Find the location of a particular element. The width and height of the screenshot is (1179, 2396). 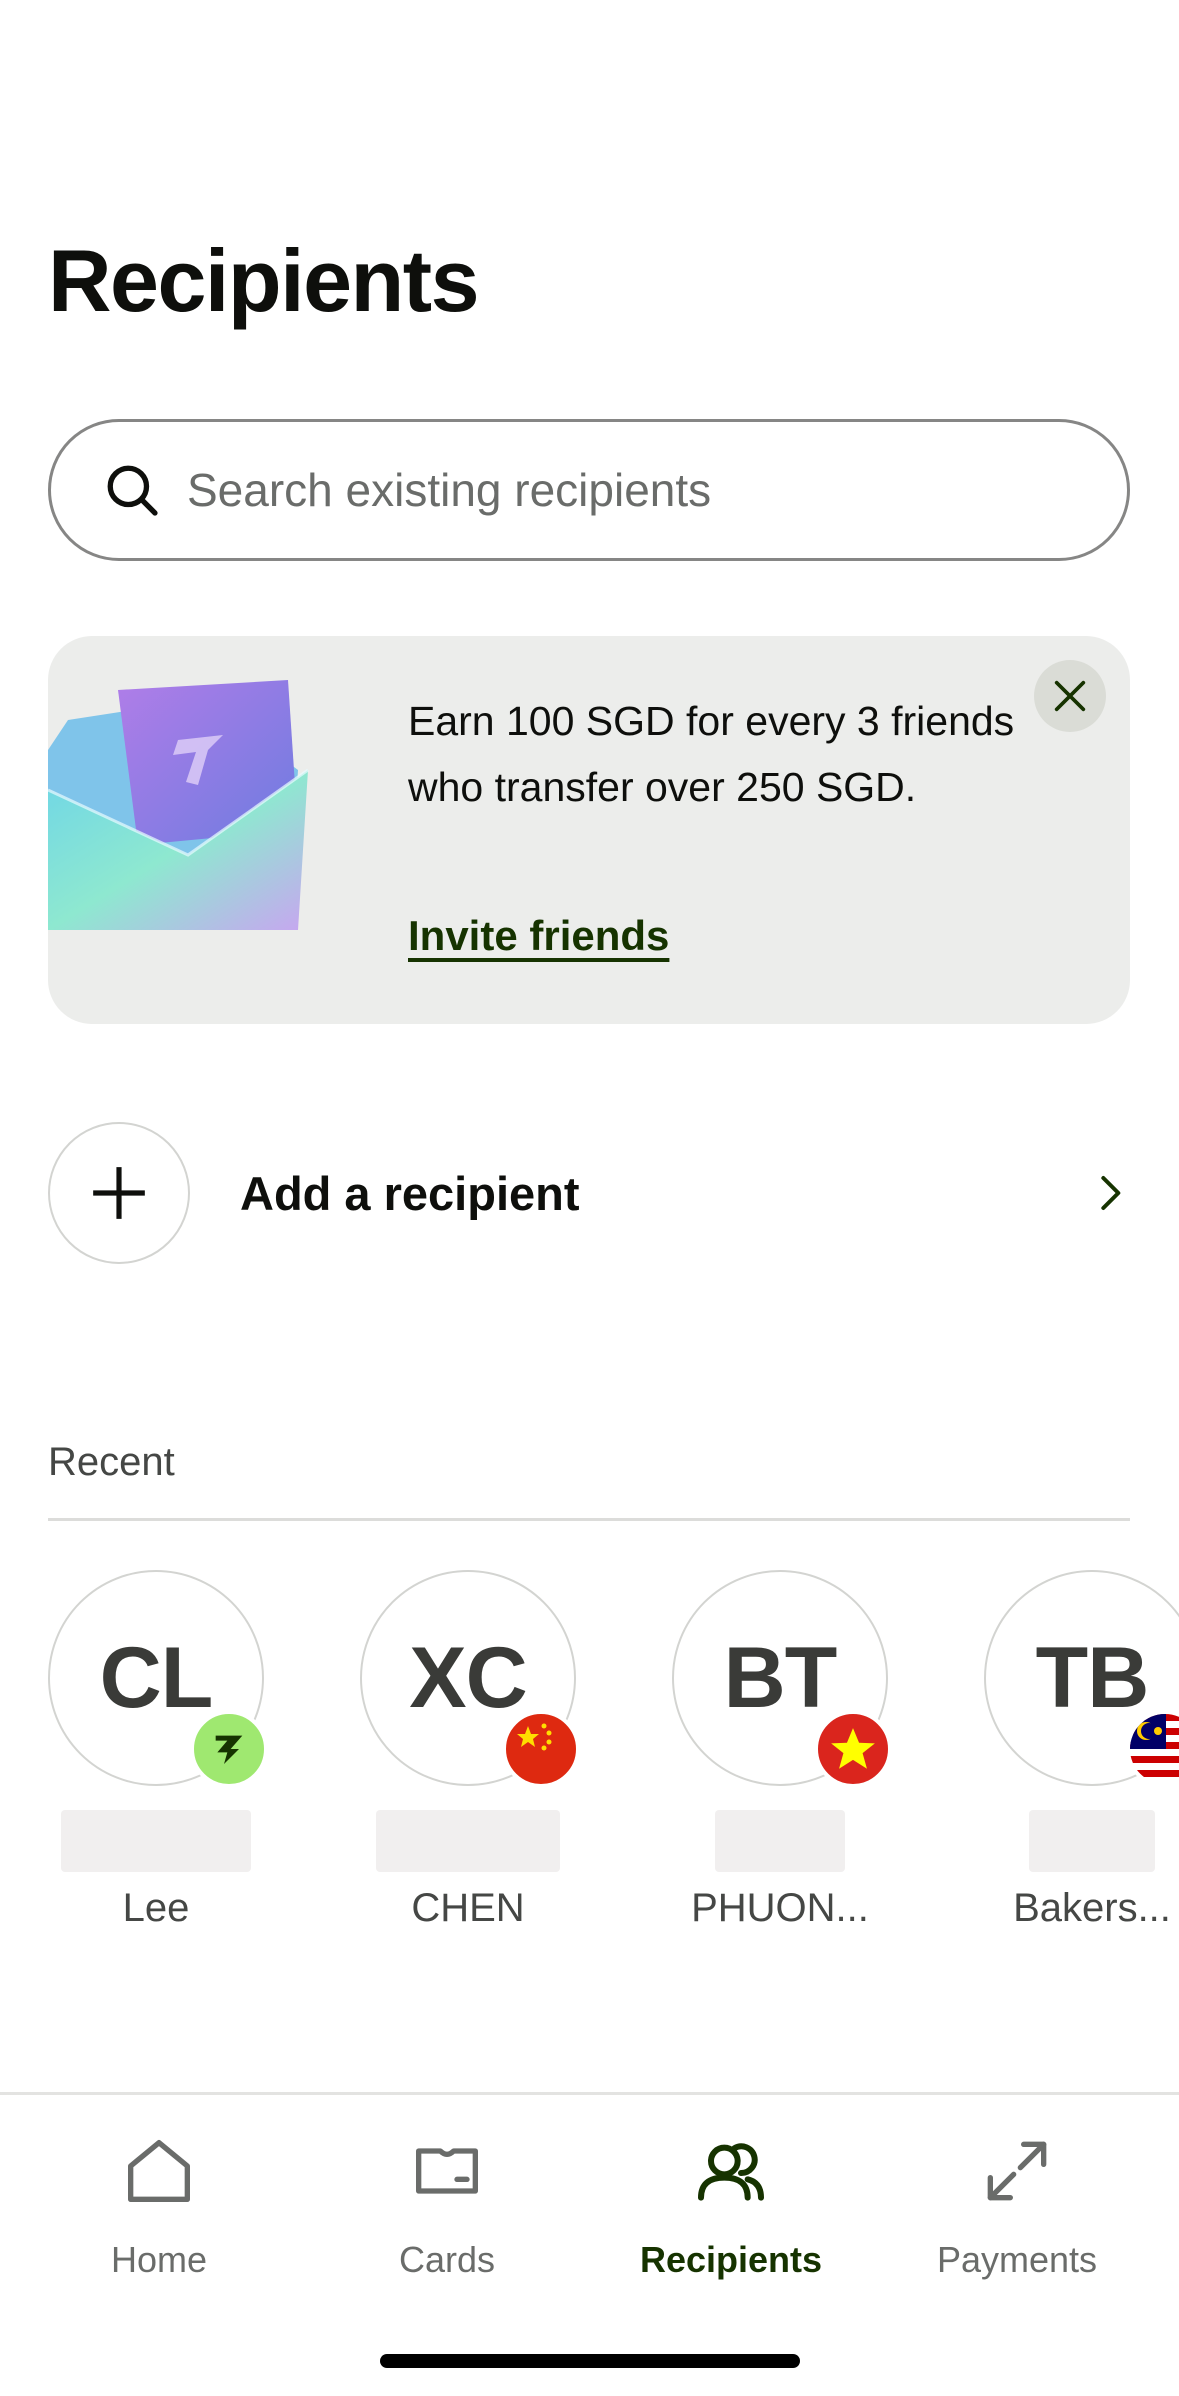

recipient-name: Lee is located at coordinates (156, 1908).